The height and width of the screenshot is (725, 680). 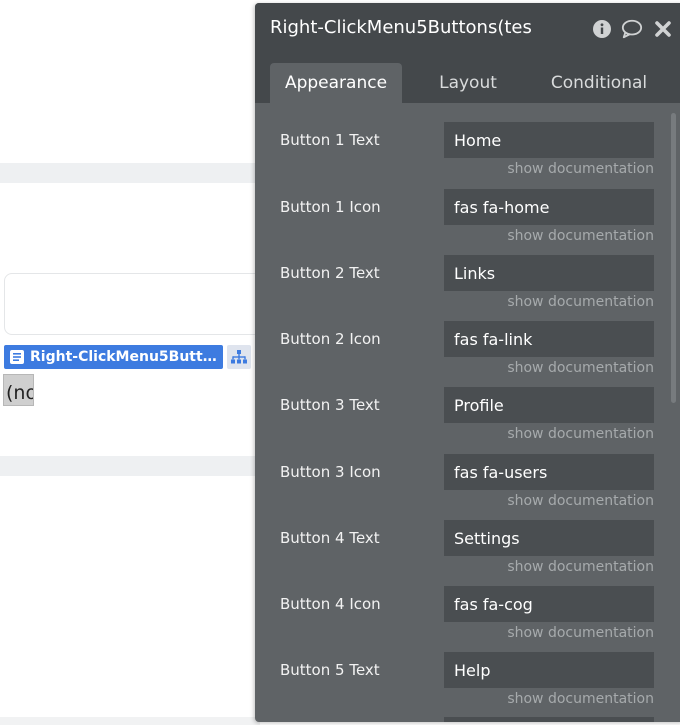 What do you see at coordinates (632, 29) in the screenshot?
I see `comment-icon` at bounding box center [632, 29].